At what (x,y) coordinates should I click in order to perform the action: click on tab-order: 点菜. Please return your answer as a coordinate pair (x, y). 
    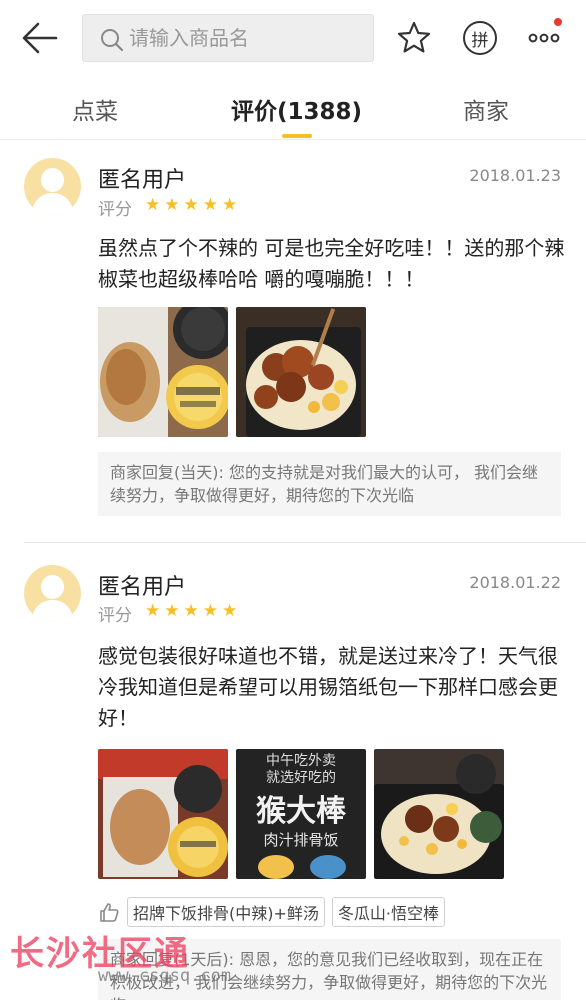
    Looking at the image, I should click on (95, 109).